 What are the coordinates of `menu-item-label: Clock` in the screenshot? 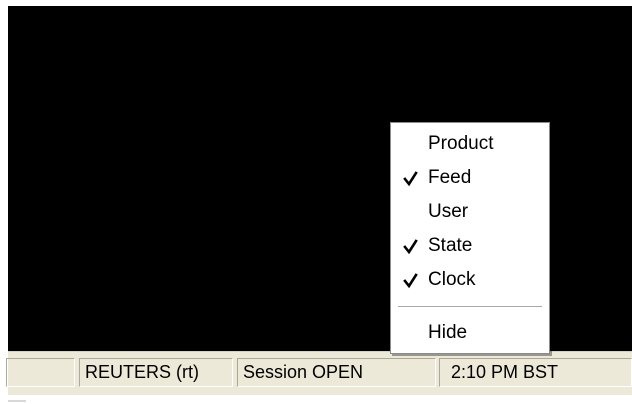 It's located at (452, 279).